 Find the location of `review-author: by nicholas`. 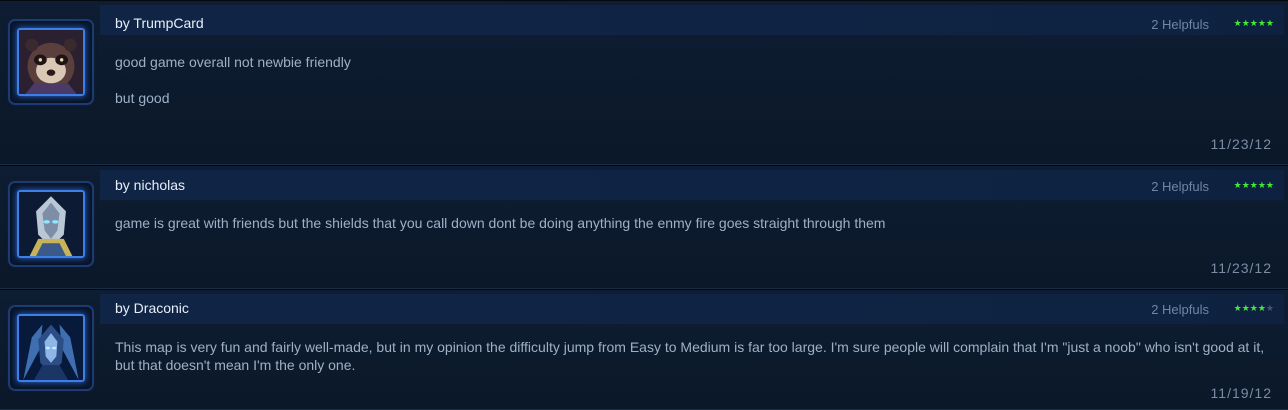

review-author: by nicholas is located at coordinates (150, 185).